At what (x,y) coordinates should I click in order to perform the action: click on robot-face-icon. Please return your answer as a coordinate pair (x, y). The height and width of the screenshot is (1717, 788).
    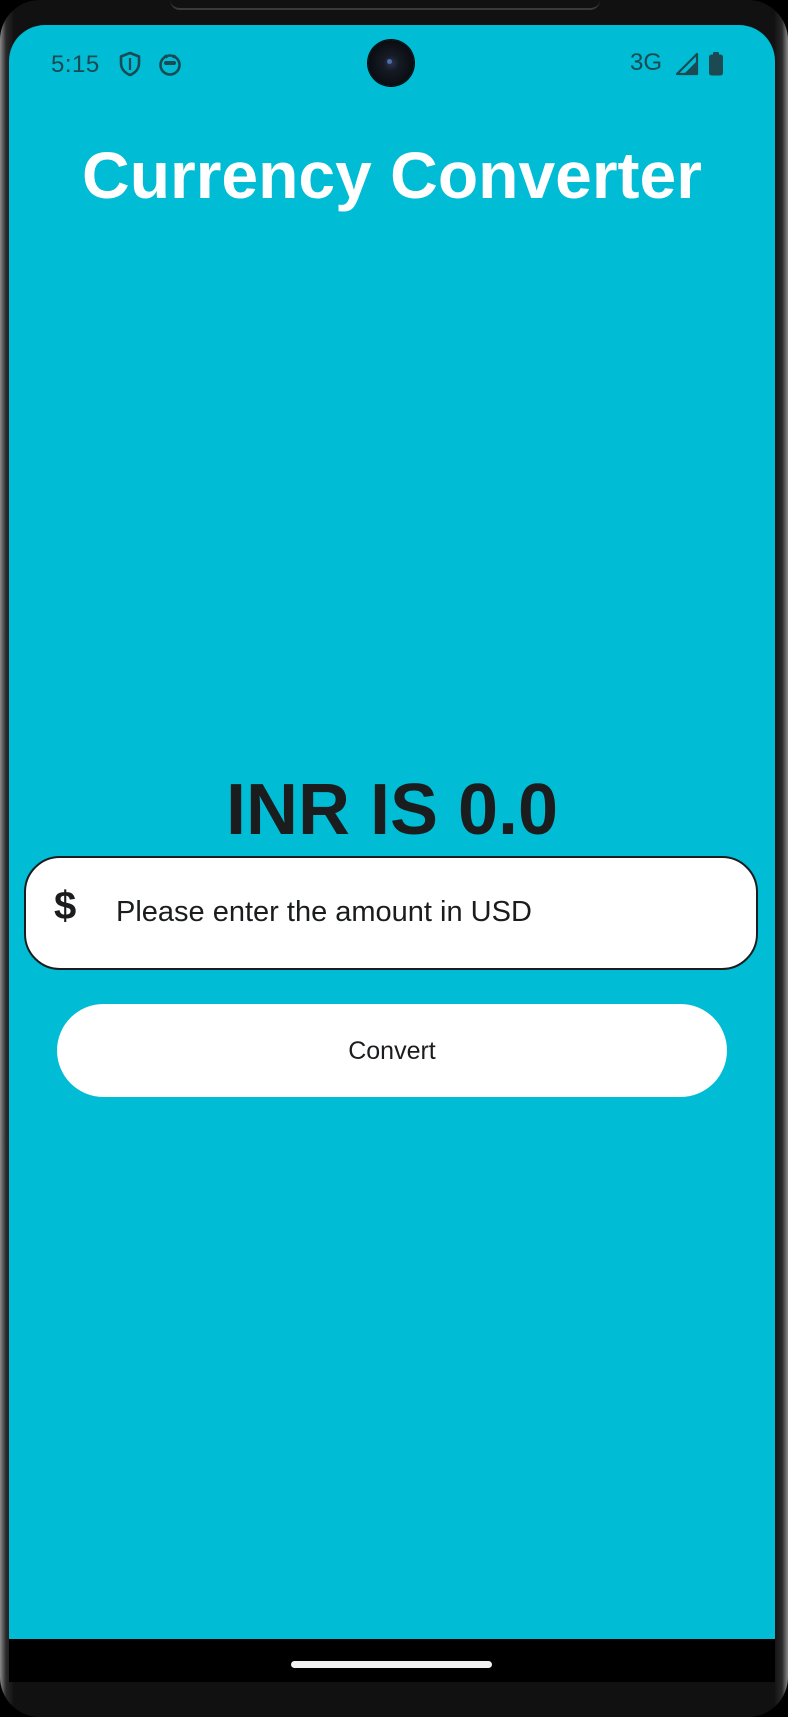
    Looking at the image, I should click on (170, 64).